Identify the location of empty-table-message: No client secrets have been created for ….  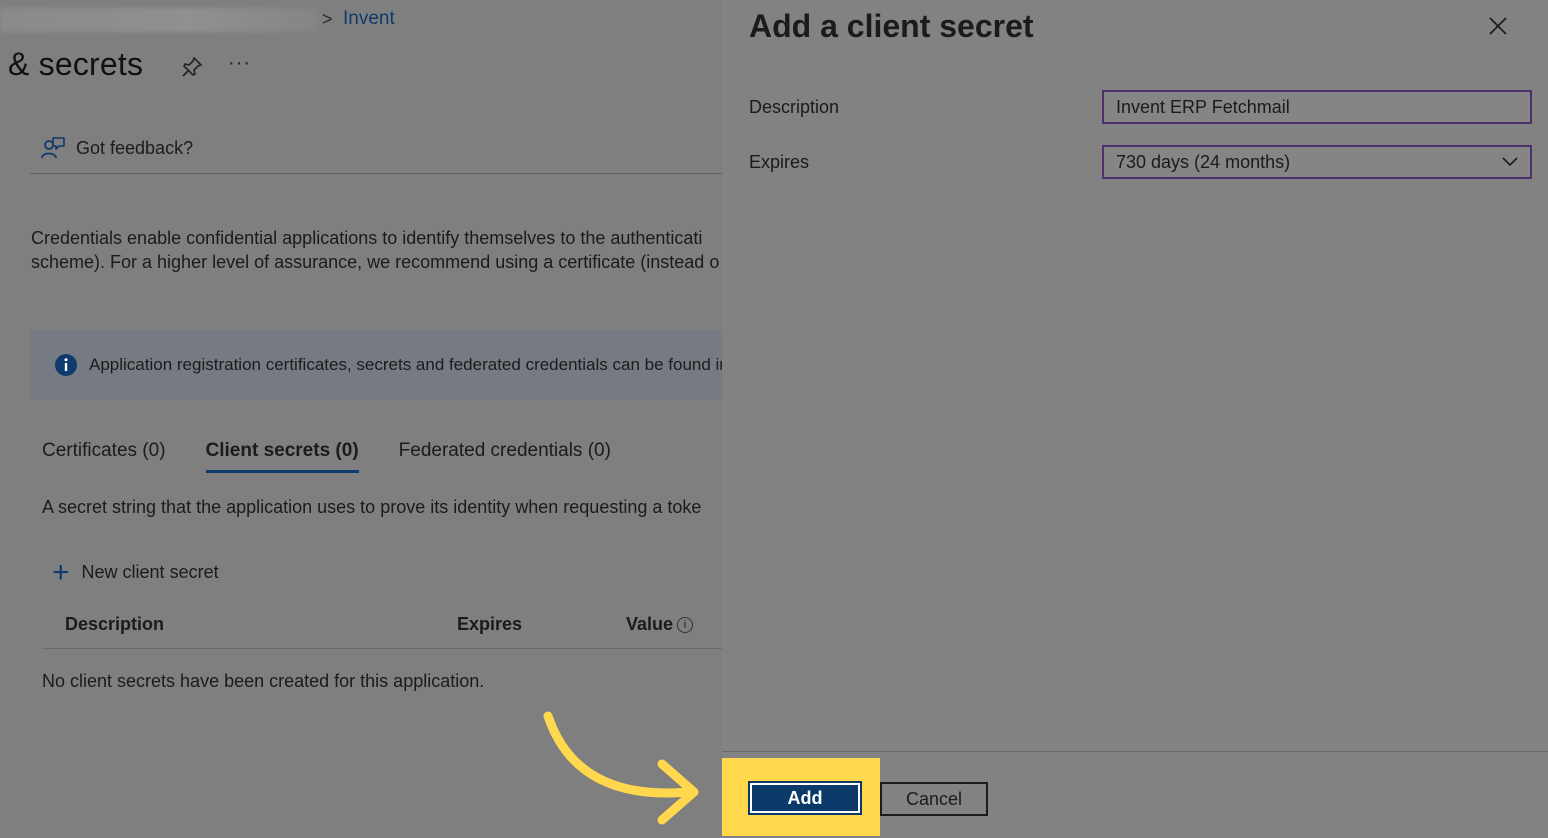
(263, 681).